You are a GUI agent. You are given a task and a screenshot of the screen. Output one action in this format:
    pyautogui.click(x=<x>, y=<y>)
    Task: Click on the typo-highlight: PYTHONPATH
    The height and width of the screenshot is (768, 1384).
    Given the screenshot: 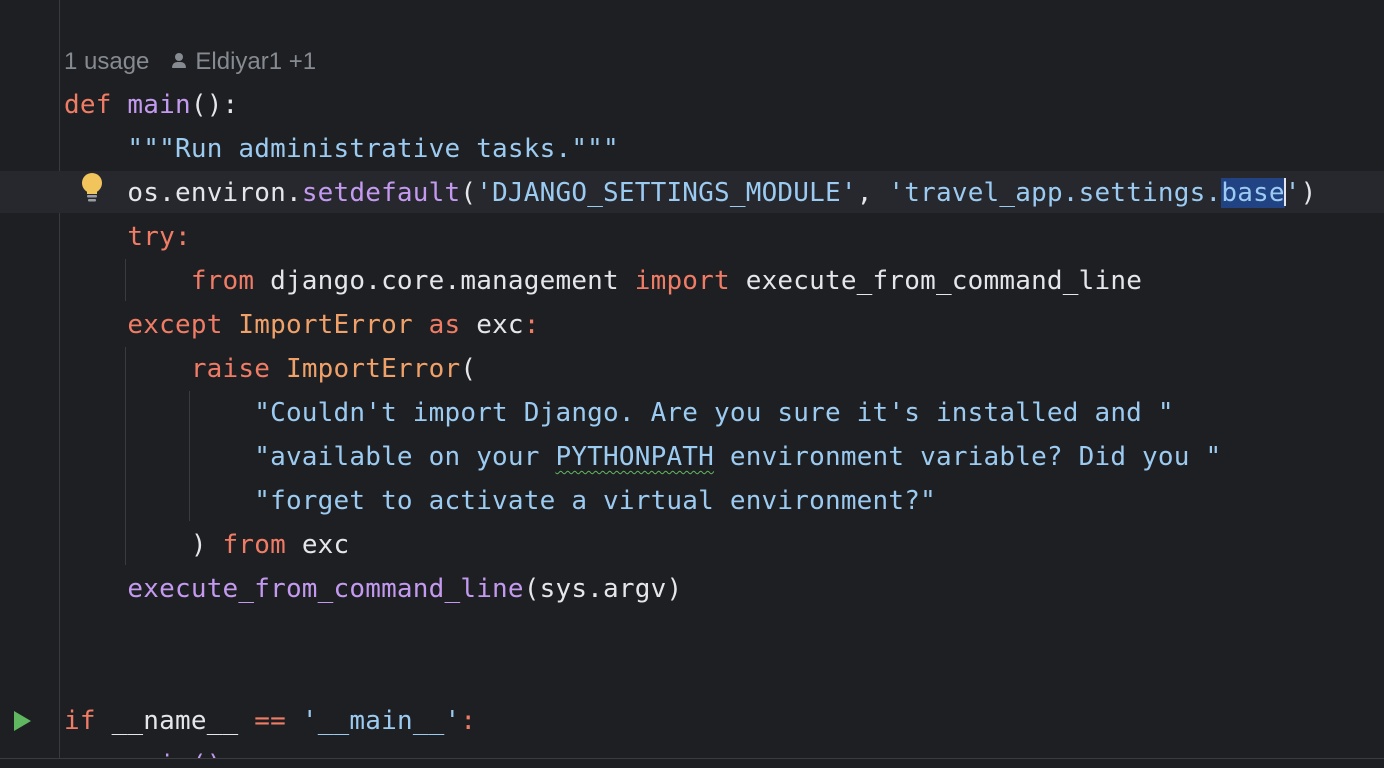 What is the action you would take?
    pyautogui.click(x=634, y=457)
    